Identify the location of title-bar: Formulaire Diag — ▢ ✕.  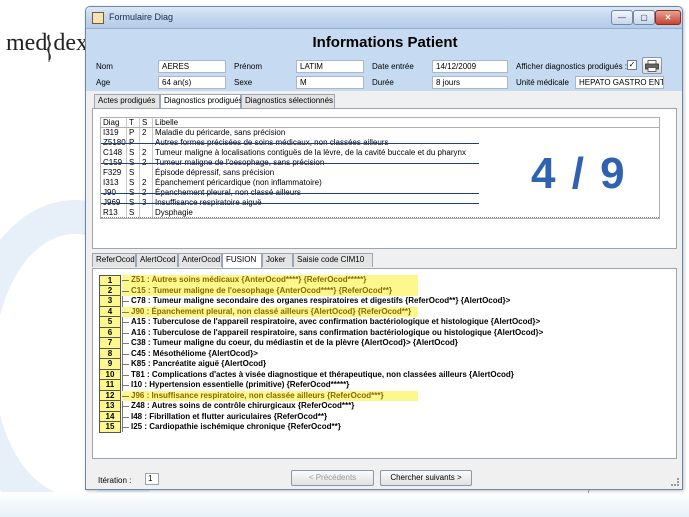
(384, 18).